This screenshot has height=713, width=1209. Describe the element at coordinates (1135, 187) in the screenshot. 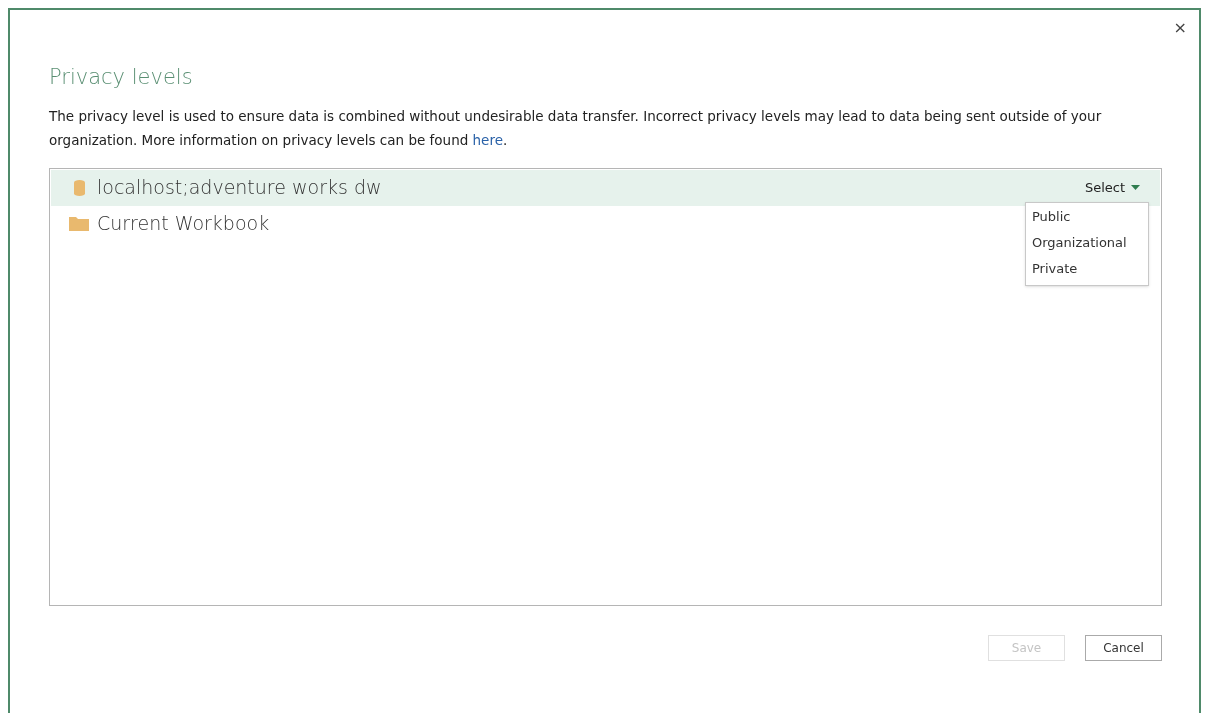

I see `caret-icon` at that location.